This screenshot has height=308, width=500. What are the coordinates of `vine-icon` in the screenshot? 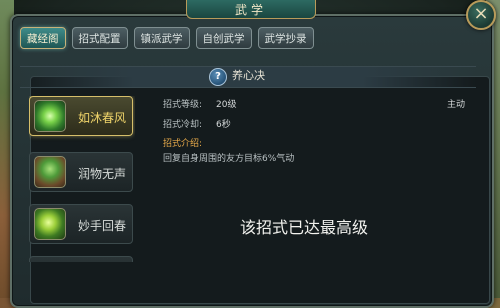 It's located at (50, 224).